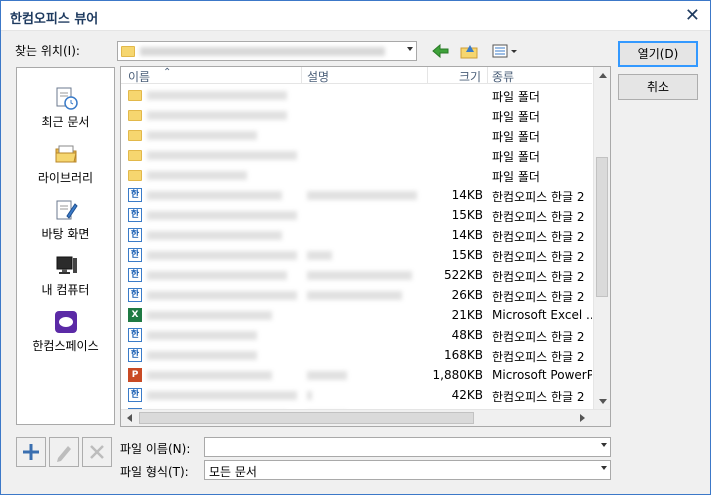 The image size is (711, 495). I want to click on view-list-icon, so click(504, 51).